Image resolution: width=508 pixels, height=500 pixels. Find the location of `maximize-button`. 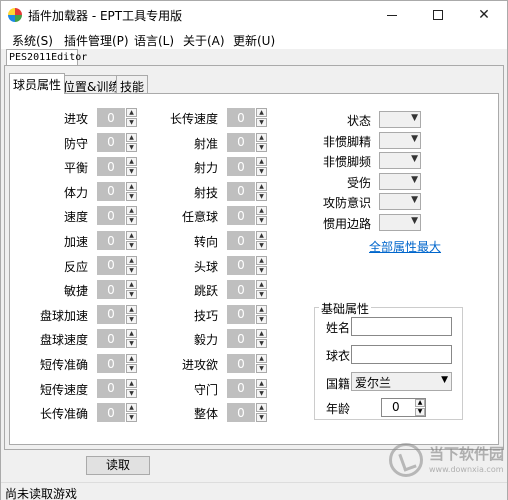

maximize-button is located at coordinates (438, 15).